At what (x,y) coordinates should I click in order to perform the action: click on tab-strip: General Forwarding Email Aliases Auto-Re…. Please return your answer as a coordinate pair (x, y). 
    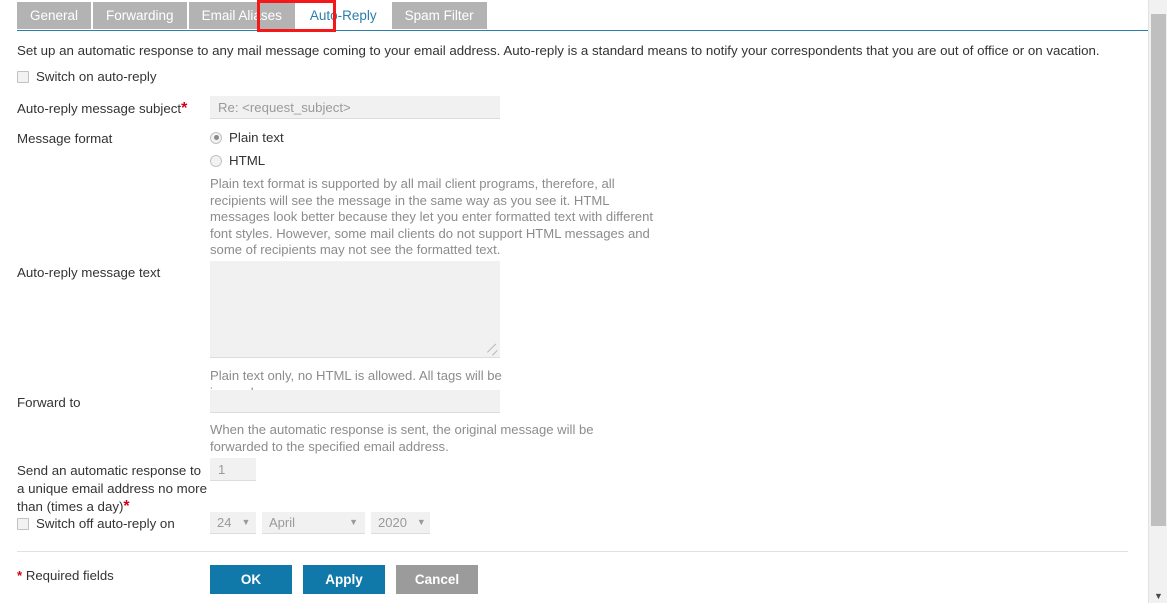
    Looking at the image, I should click on (252, 15).